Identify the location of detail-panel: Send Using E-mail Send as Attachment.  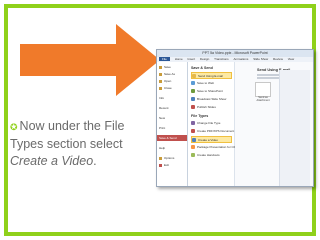
(274, 124).